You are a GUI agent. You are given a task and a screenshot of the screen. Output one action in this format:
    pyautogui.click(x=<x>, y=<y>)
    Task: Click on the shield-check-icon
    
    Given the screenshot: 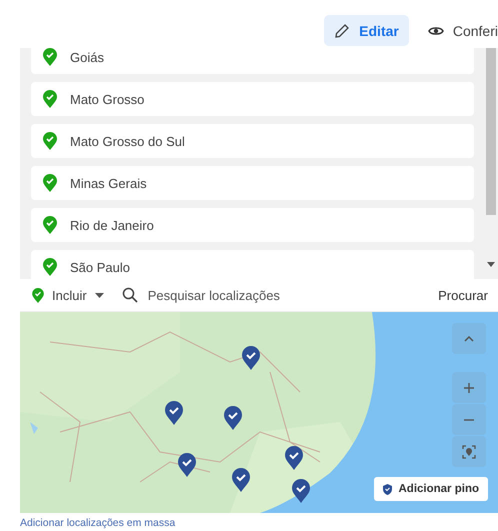 What is the action you would take?
    pyautogui.click(x=387, y=489)
    